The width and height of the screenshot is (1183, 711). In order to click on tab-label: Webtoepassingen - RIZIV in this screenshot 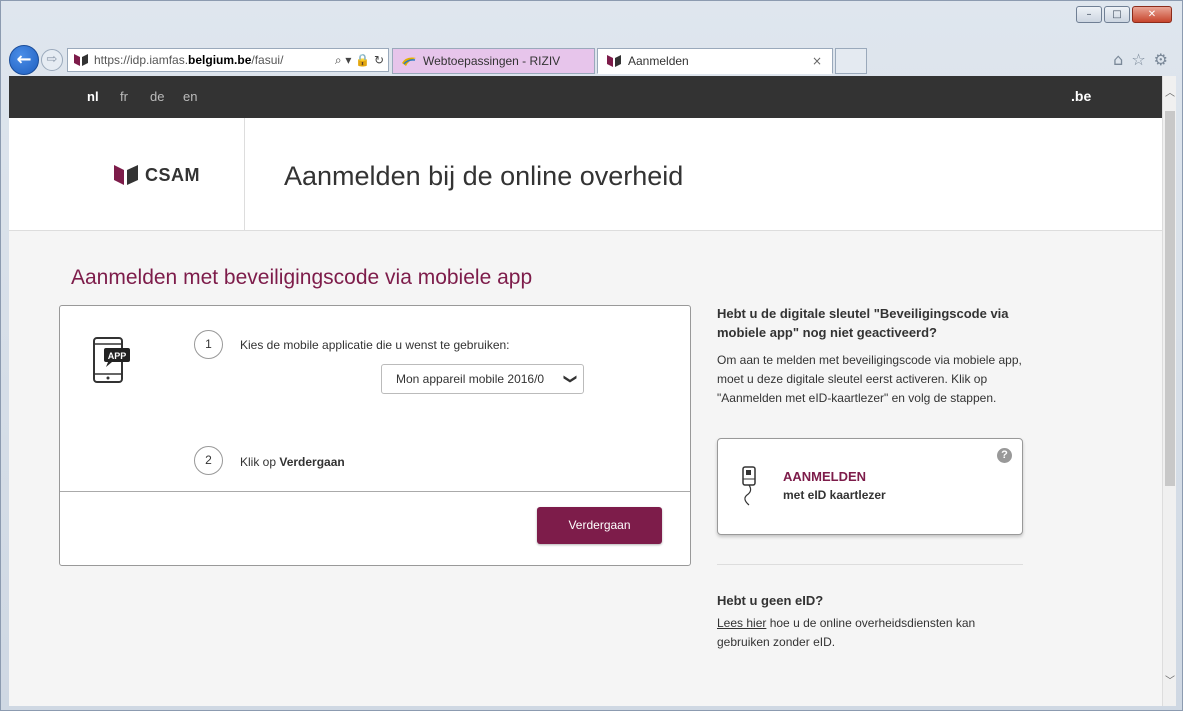, I will do `click(492, 61)`.